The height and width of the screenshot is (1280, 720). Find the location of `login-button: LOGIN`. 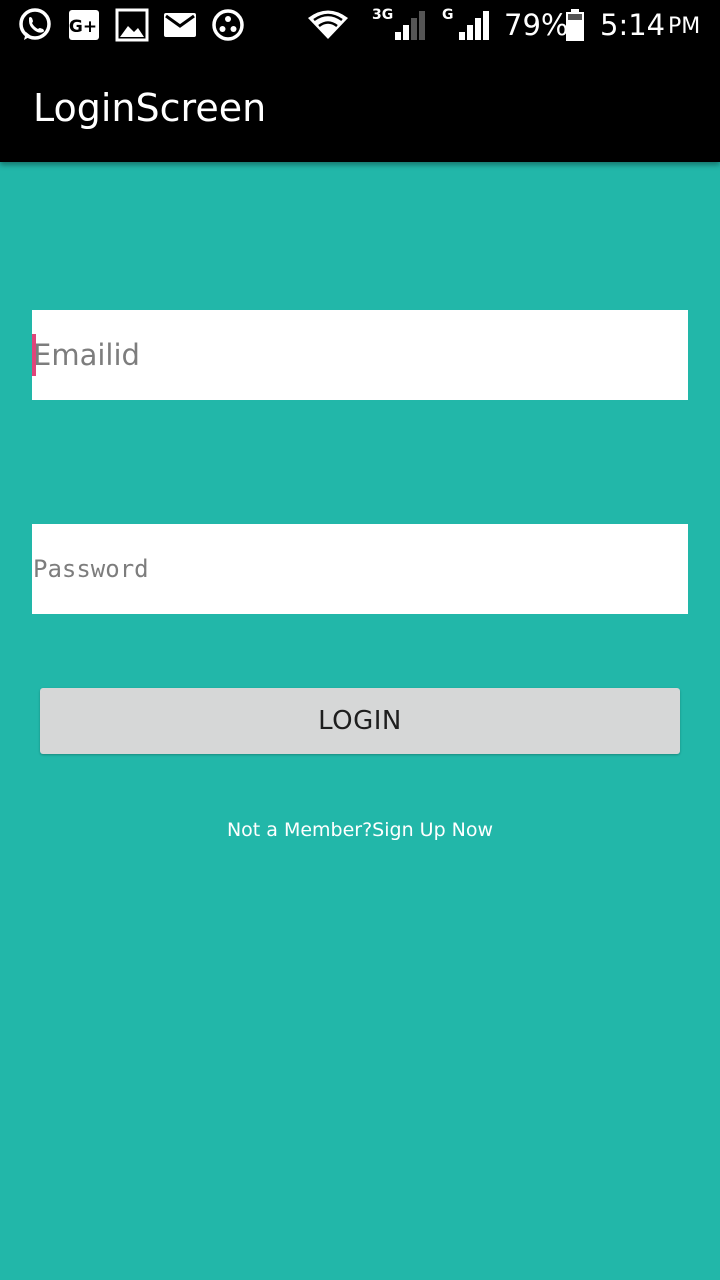

login-button: LOGIN is located at coordinates (360, 721).